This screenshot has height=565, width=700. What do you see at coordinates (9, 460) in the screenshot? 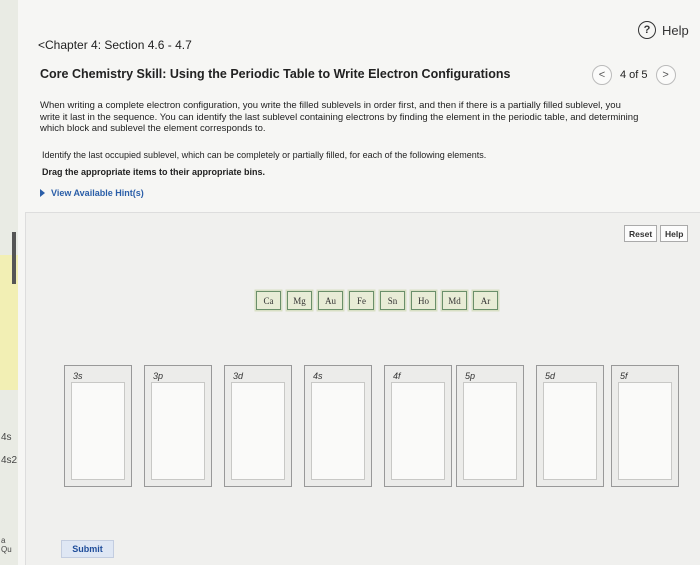
I see `background-text: 4s2` at bounding box center [9, 460].